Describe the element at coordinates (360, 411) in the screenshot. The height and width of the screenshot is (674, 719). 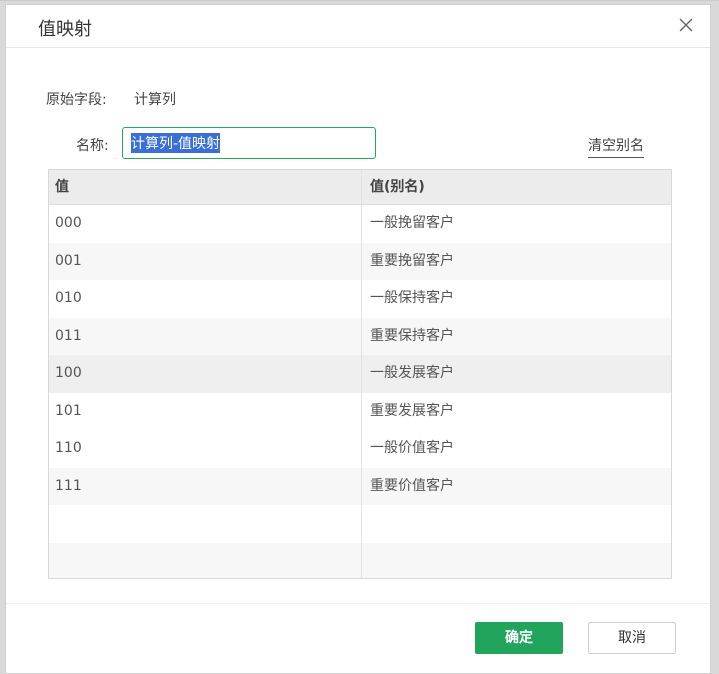
I see `table-row: 101 重要发展客户` at that location.